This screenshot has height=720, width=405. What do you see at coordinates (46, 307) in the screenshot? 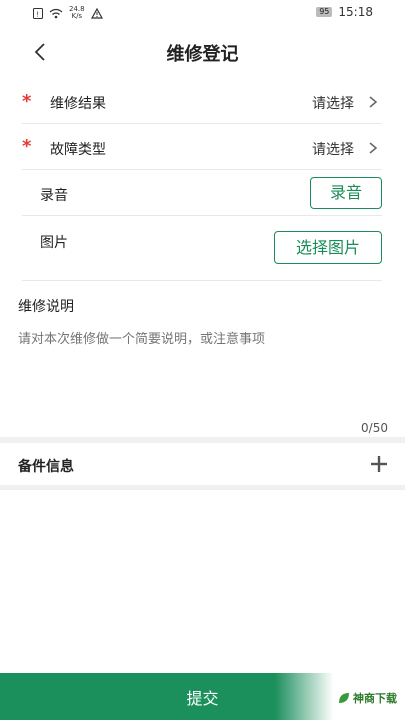
I see `description-label: 维修说明` at bounding box center [46, 307].